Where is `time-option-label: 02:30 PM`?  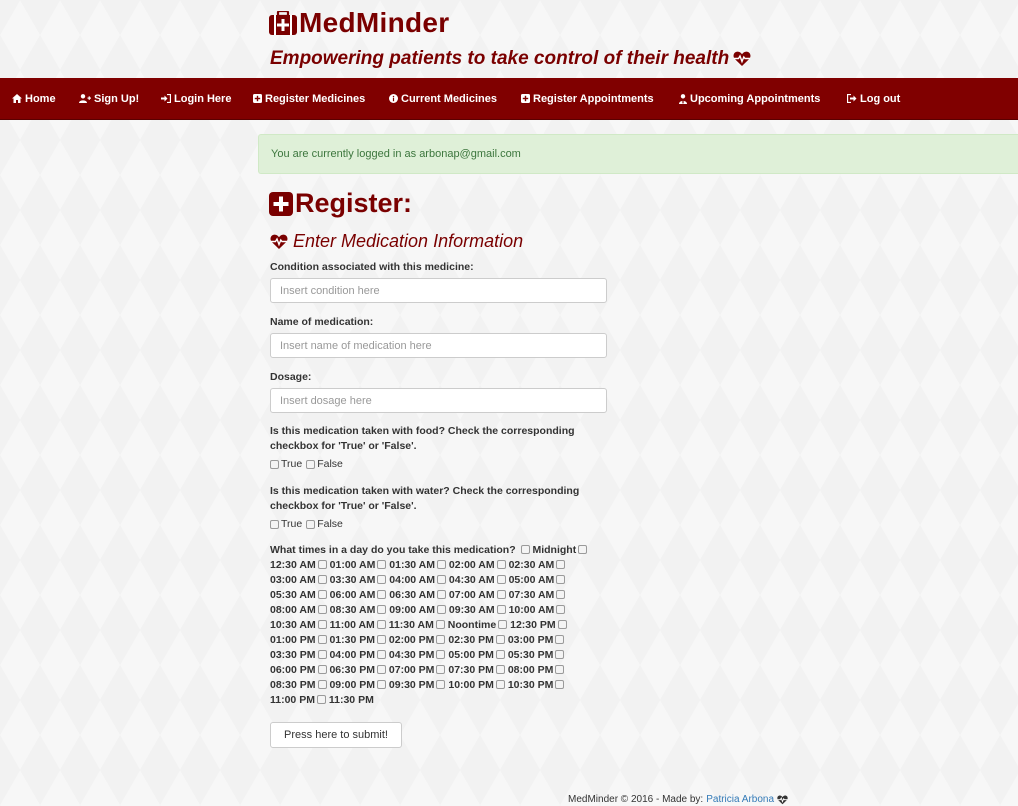 time-option-label: 02:30 PM is located at coordinates (471, 640).